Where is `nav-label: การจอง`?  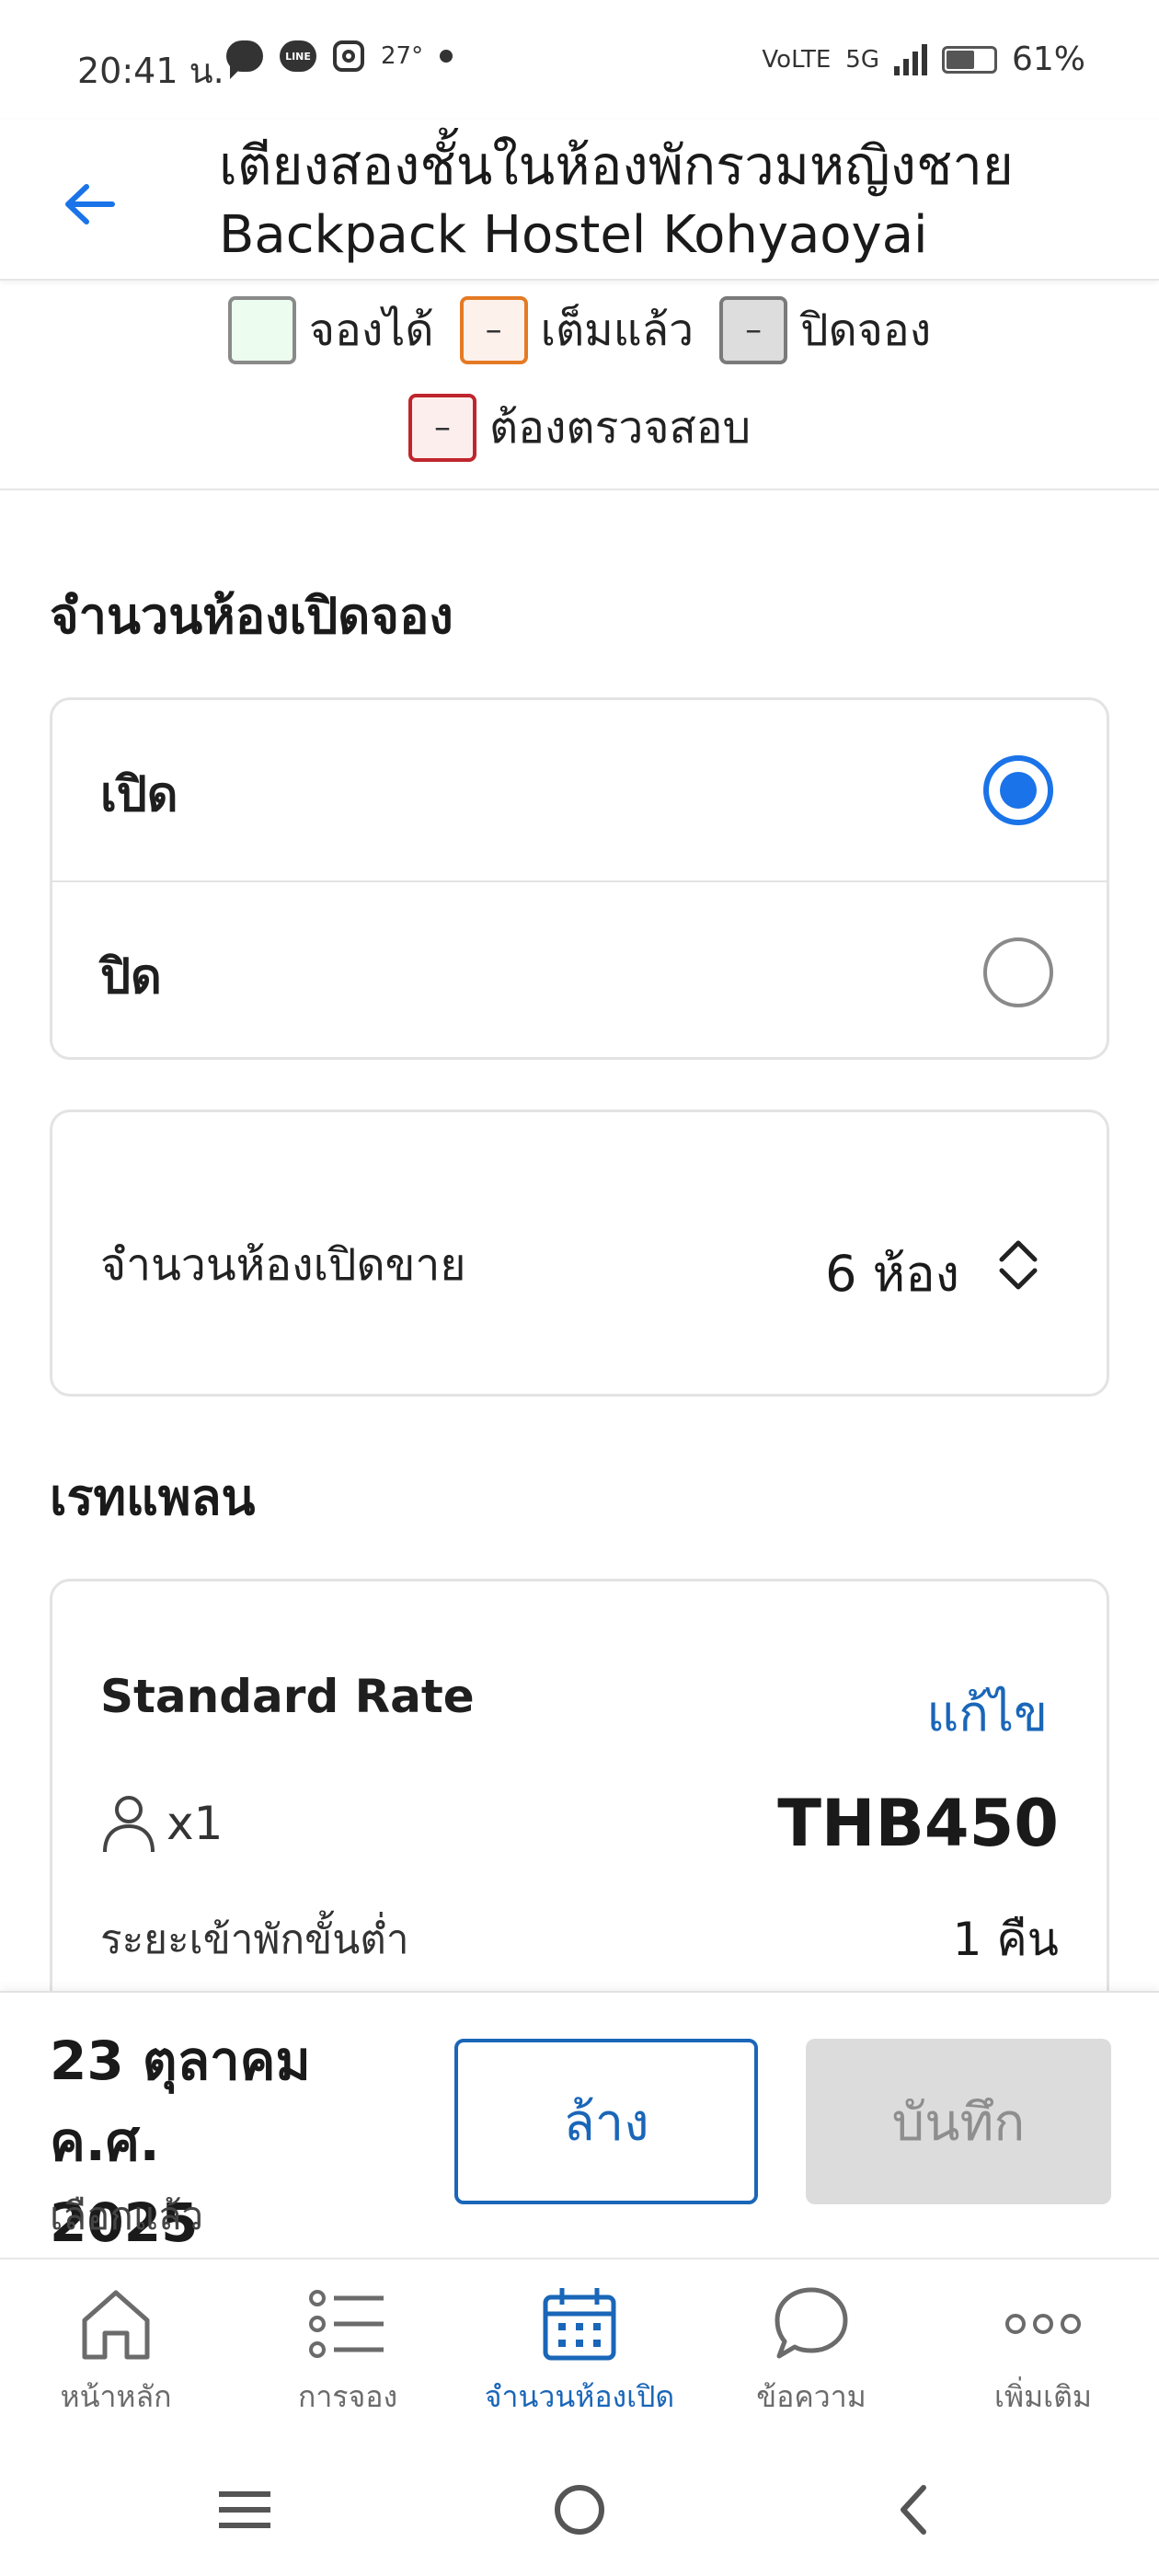 nav-label: การจอง is located at coordinates (347, 2396).